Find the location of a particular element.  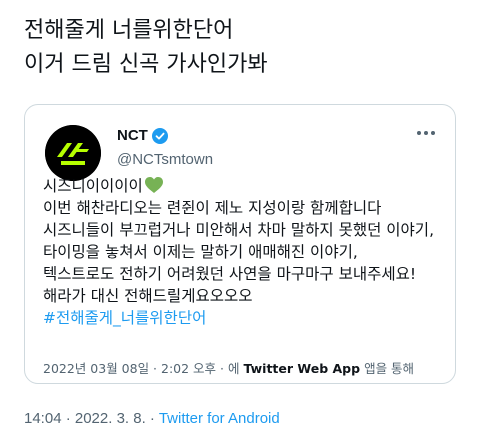

body-line-2: 이번 해찬라디오는 련쥔이 제노 지성이랑 함께합니다 is located at coordinates (212, 208).